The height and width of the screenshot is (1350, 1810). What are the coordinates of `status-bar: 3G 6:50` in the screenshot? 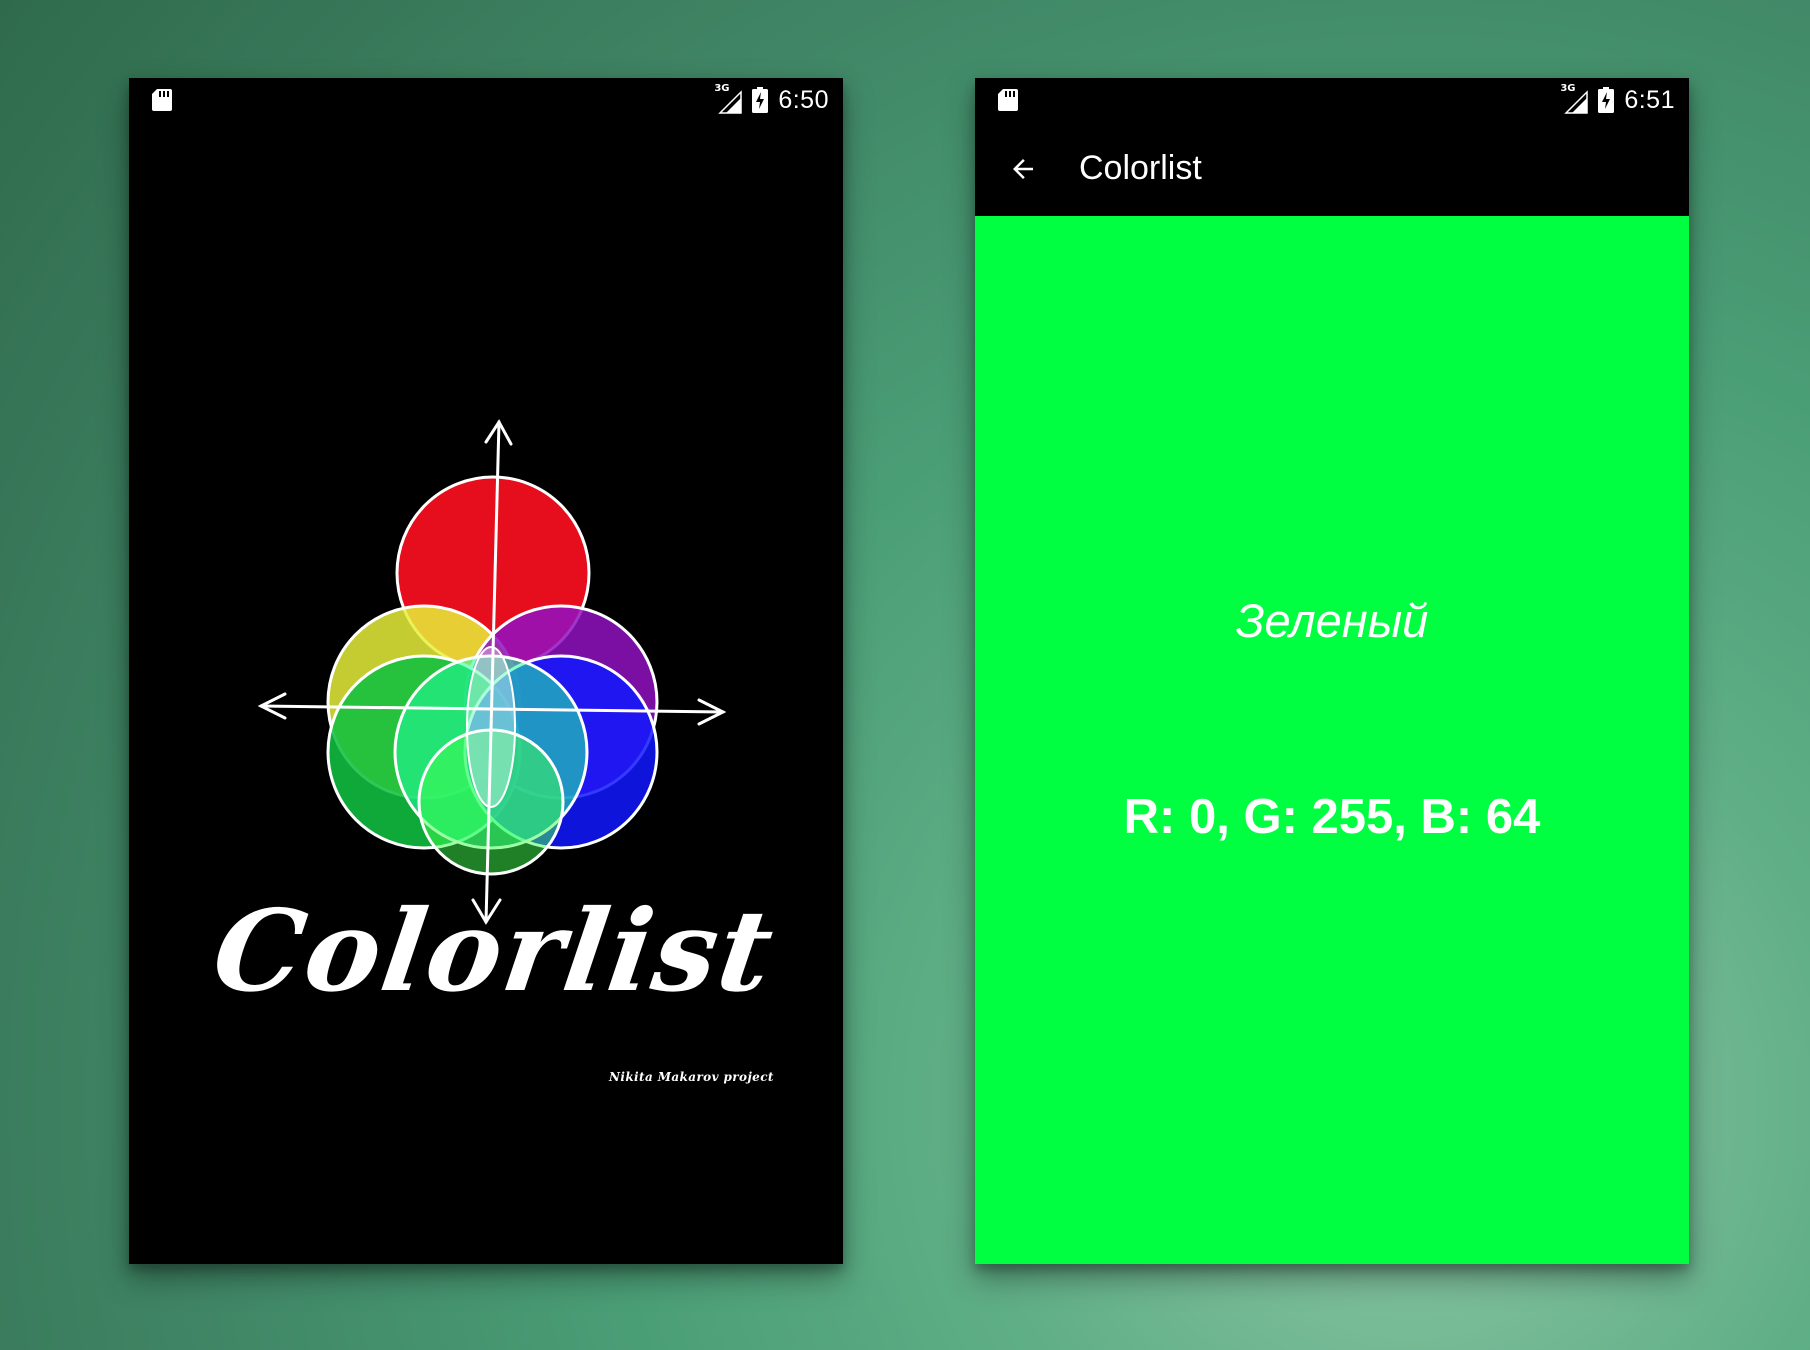 It's located at (486, 100).